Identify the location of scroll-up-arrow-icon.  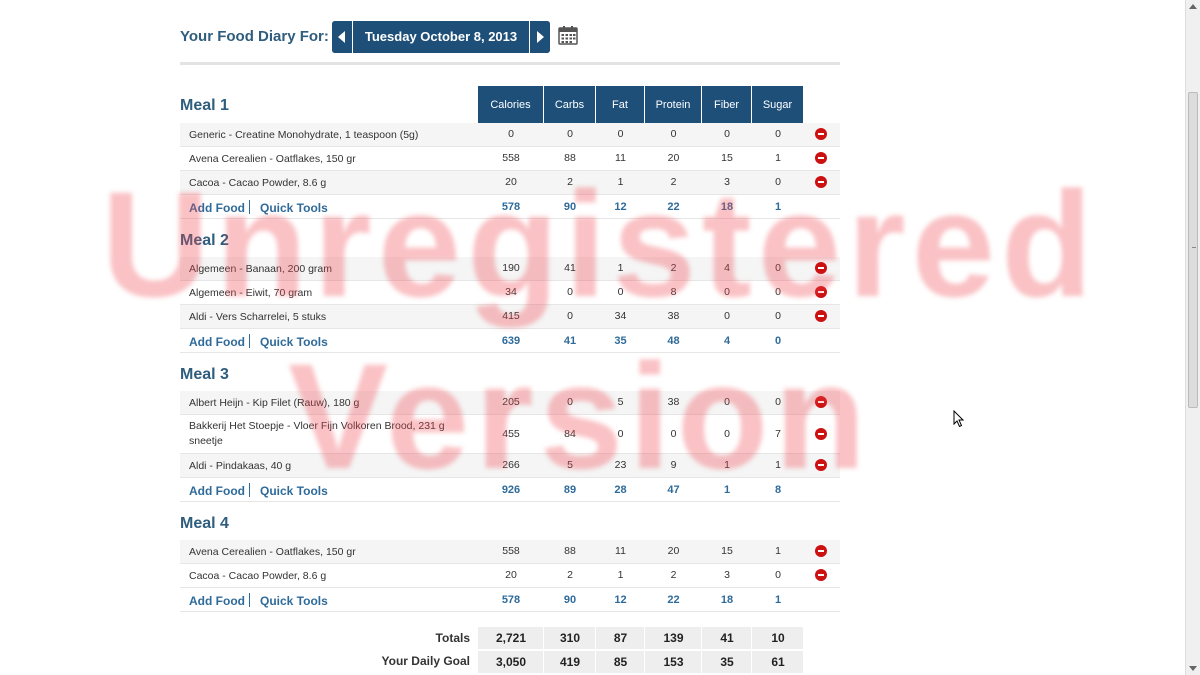
(1193, 6).